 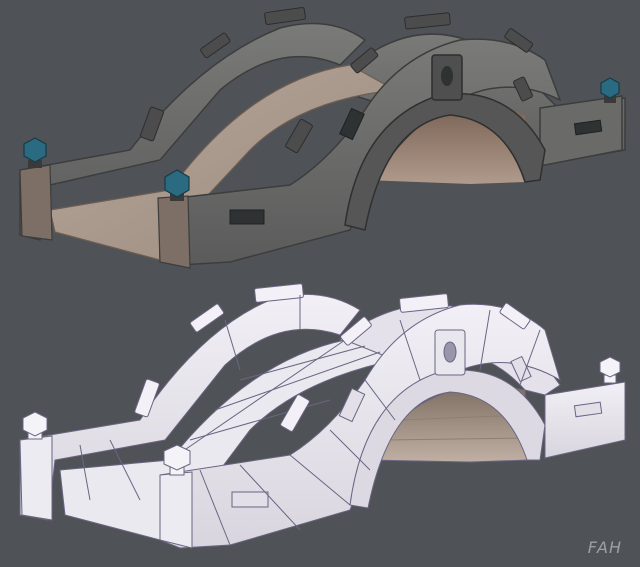 I want to click on wire-front-end-post, so click(x=176, y=510).